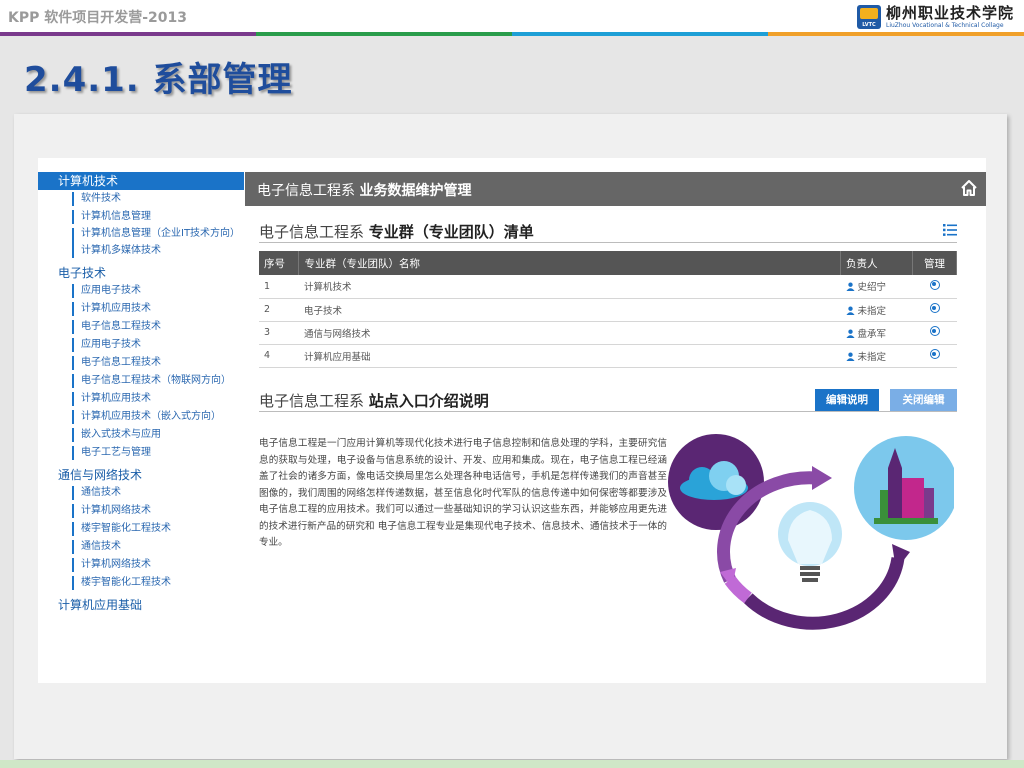  Describe the element at coordinates (158, 251) in the screenshot. I see `sidebar-item: 计算机多媒体技术` at that location.